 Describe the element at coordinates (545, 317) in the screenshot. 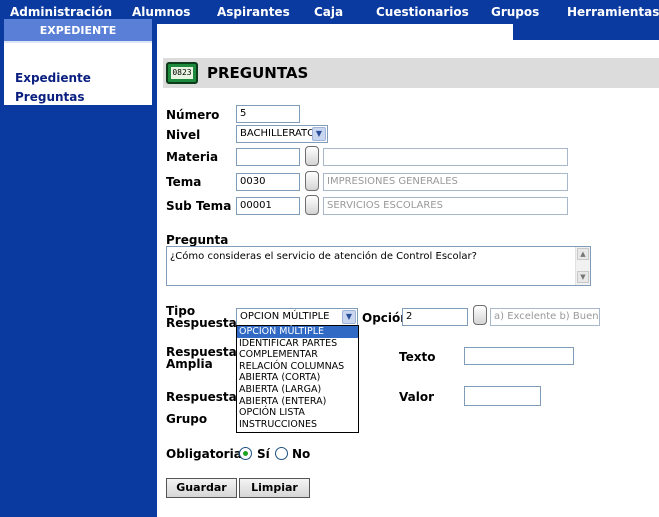

I see `opcion-description-field: a) Excelente b) Bueno c` at that location.